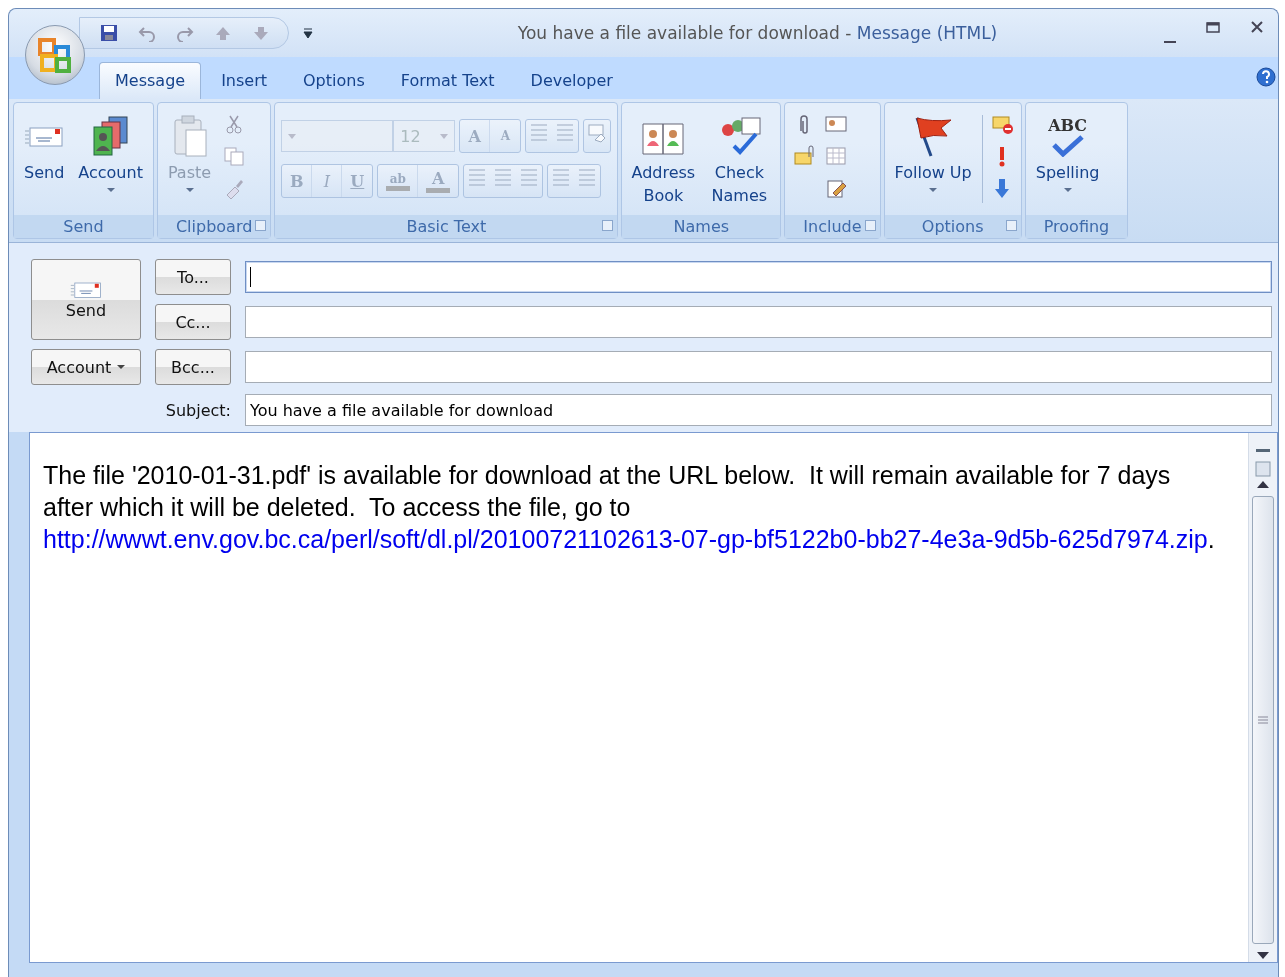 The width and height of the screenshot is (1285, 977). What do you see at coordinates (185, 33) in the screenshot?
I see `redo-icon` at bounding box center [185, 33].